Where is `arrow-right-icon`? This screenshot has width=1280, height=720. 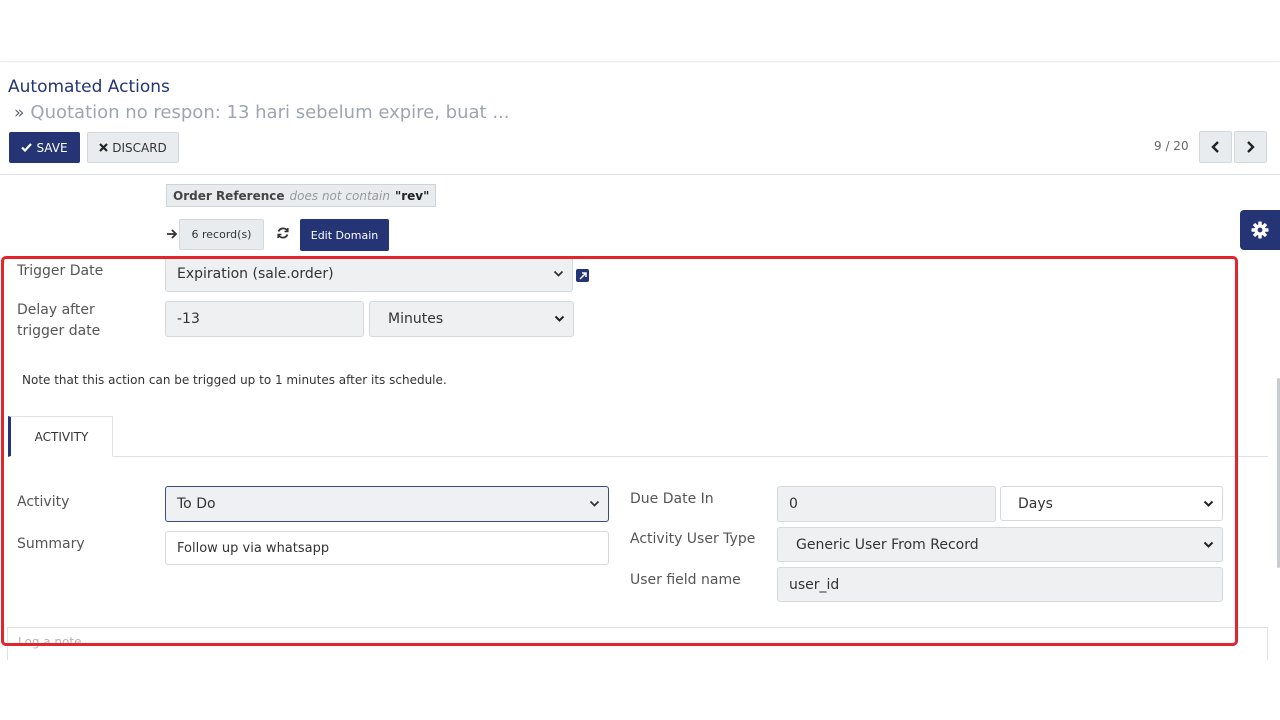
arrow-right-icon is located at coordinates (172, 234).